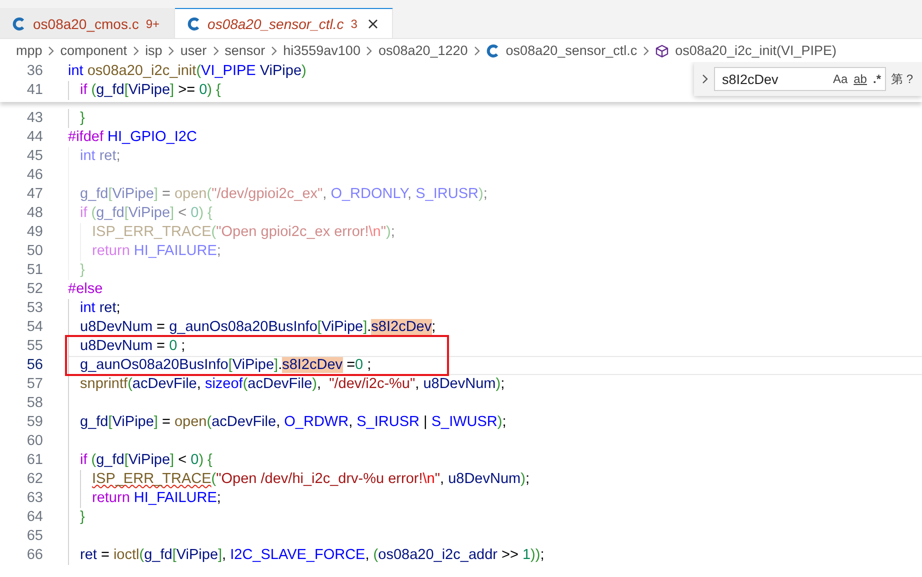 The image size is (922, 577). Describe the element at coordinates (153, 50) in the screenshot. I see `breadcrumb-item: isp` at that location.